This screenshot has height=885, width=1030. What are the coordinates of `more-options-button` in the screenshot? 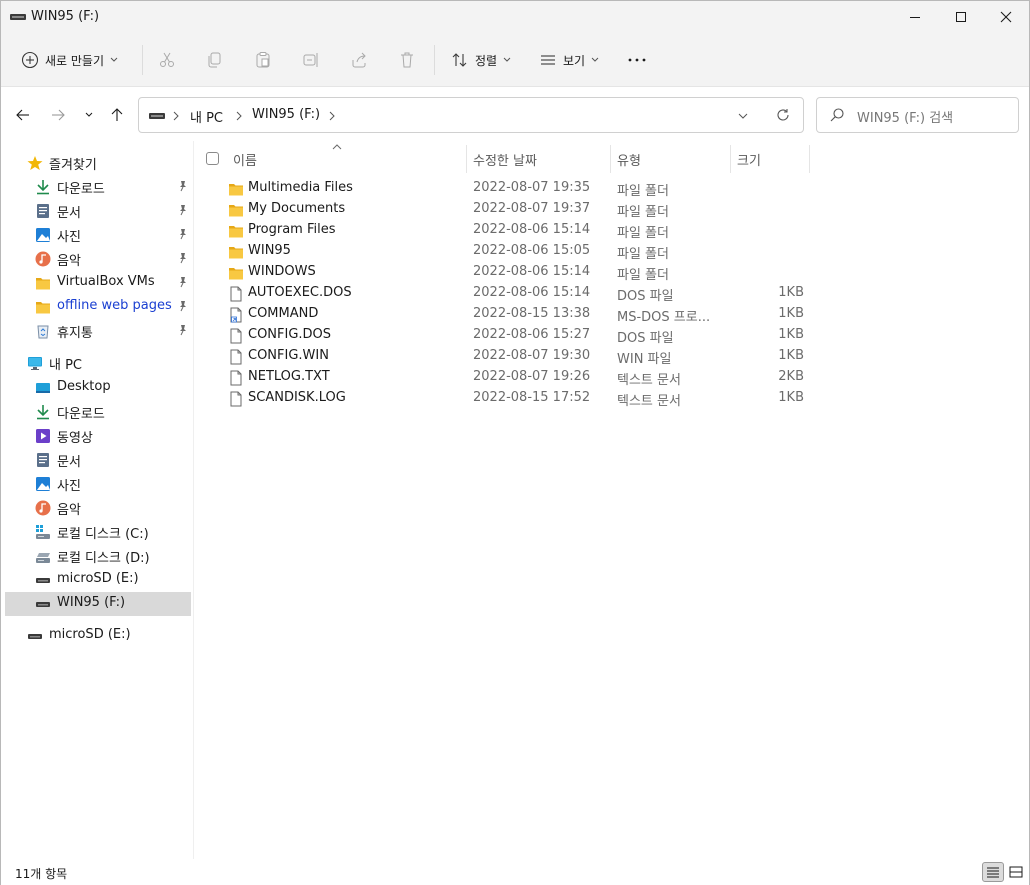 It's located at (637, 60).